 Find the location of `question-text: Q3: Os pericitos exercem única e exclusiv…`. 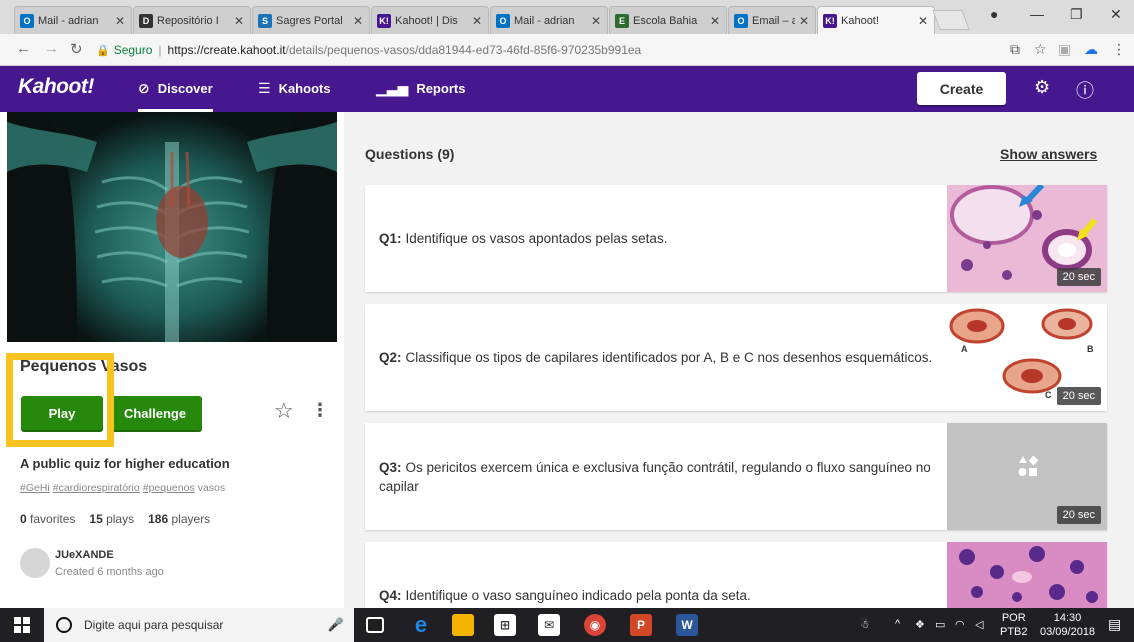

question-text: Q3: Os pericitos exercem única e exclusiv… is located at coordinates (659, 476).